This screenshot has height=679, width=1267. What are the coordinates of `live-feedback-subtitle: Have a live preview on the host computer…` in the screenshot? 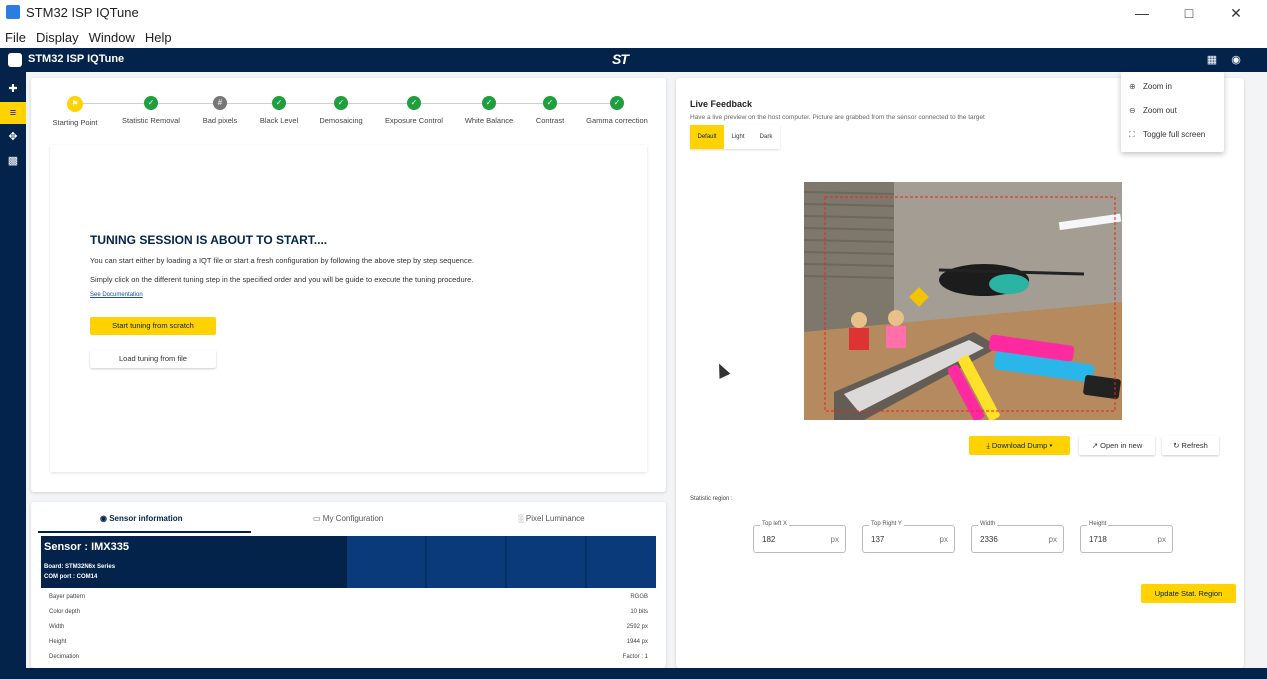 It's located at (837, 117).